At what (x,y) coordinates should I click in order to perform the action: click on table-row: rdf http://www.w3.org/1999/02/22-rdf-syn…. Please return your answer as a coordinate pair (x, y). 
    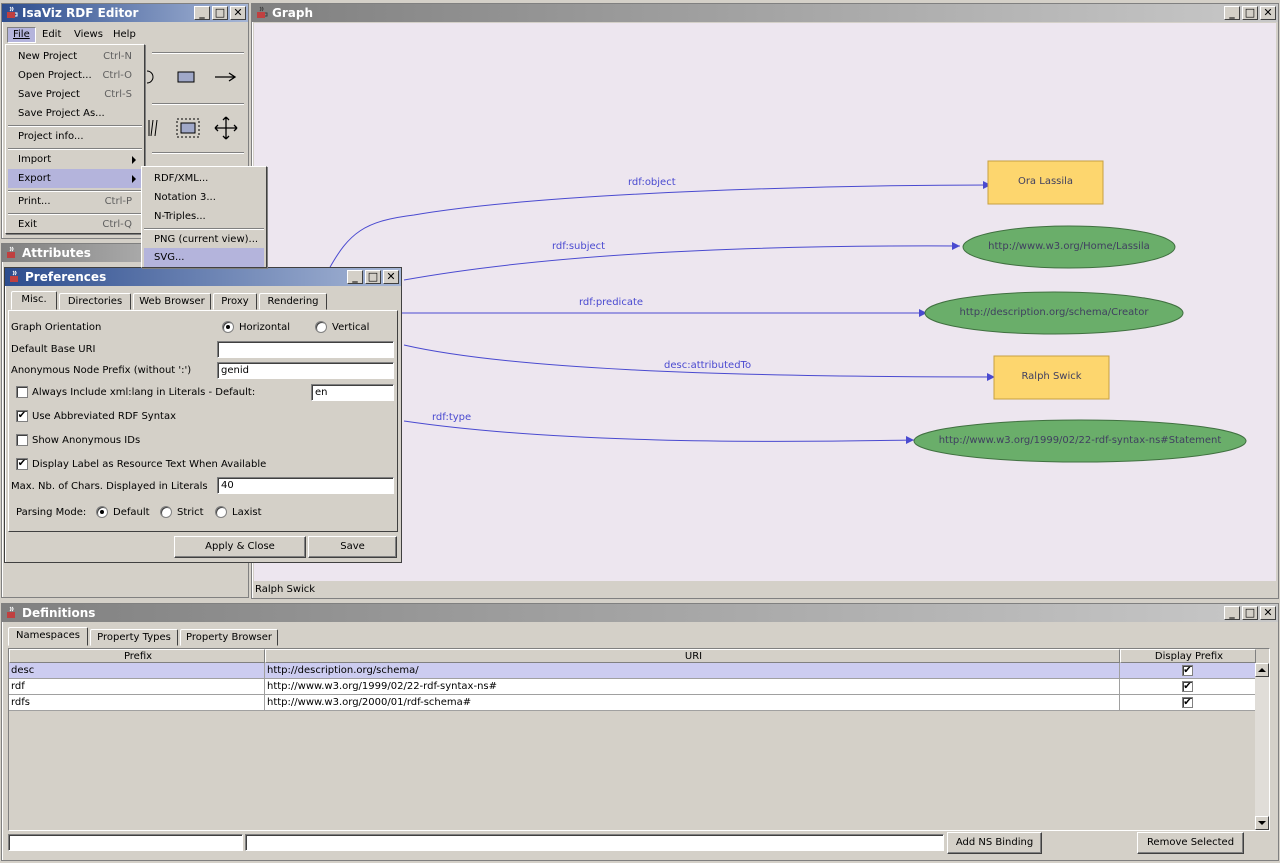
    Looking at the image, I should click on (632, 687).